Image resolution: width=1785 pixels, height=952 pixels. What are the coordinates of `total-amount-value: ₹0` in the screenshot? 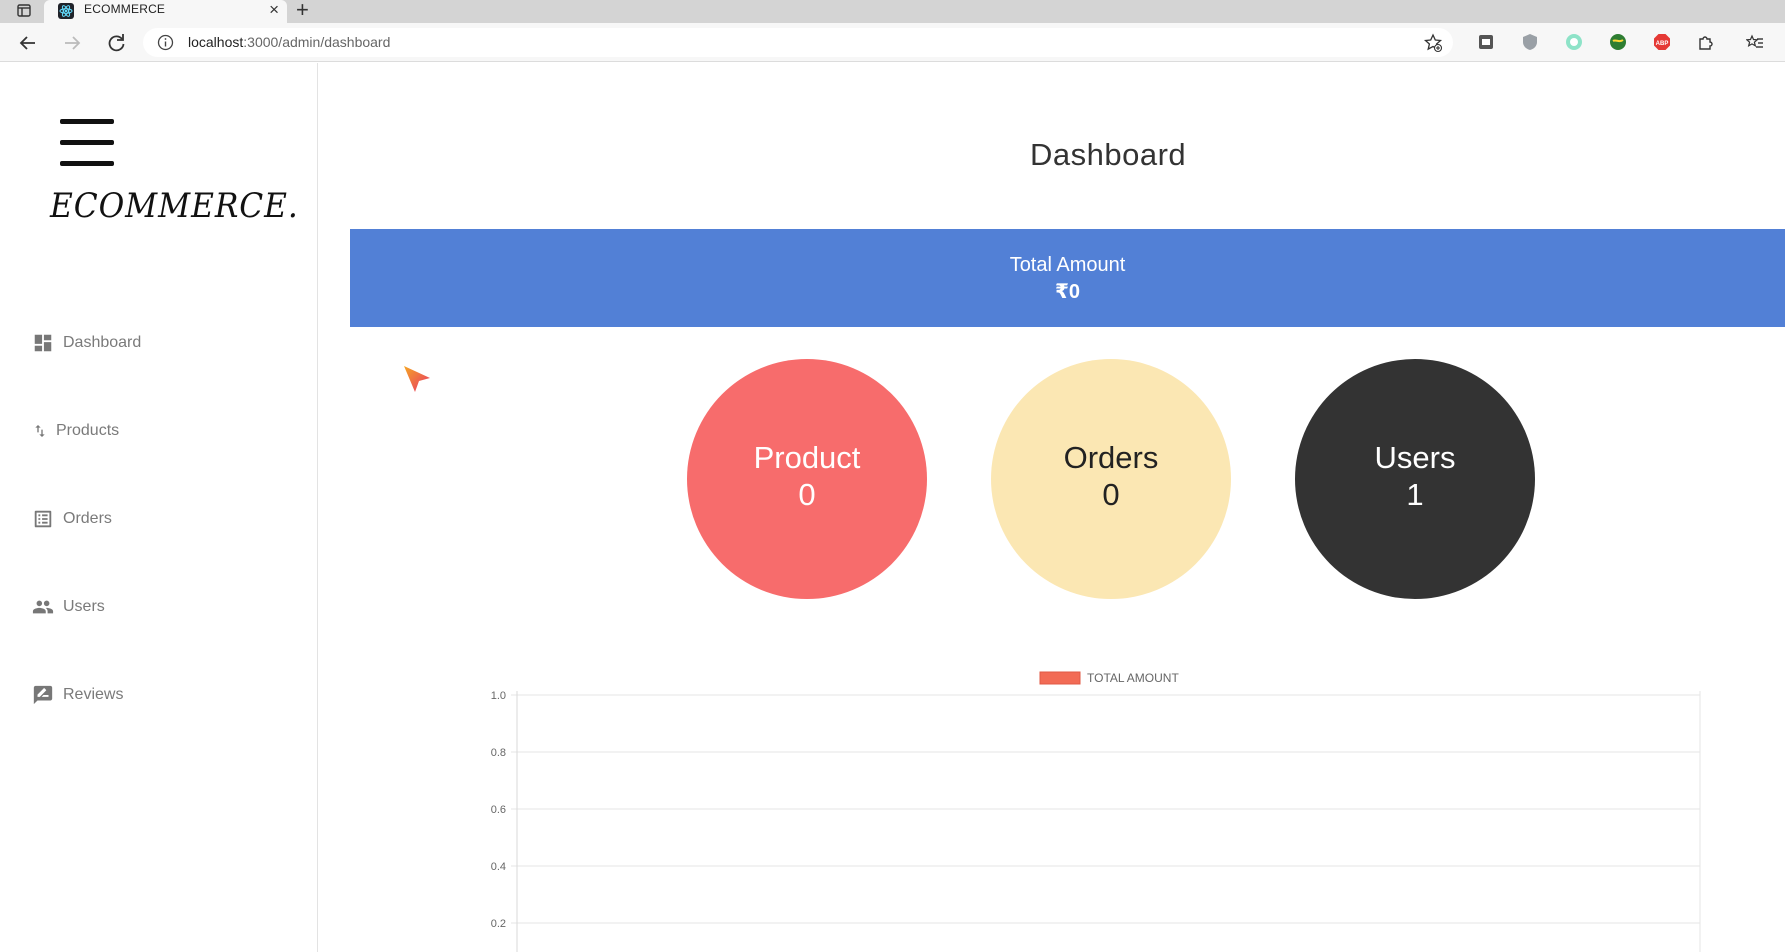 It's located at (1067, 292).